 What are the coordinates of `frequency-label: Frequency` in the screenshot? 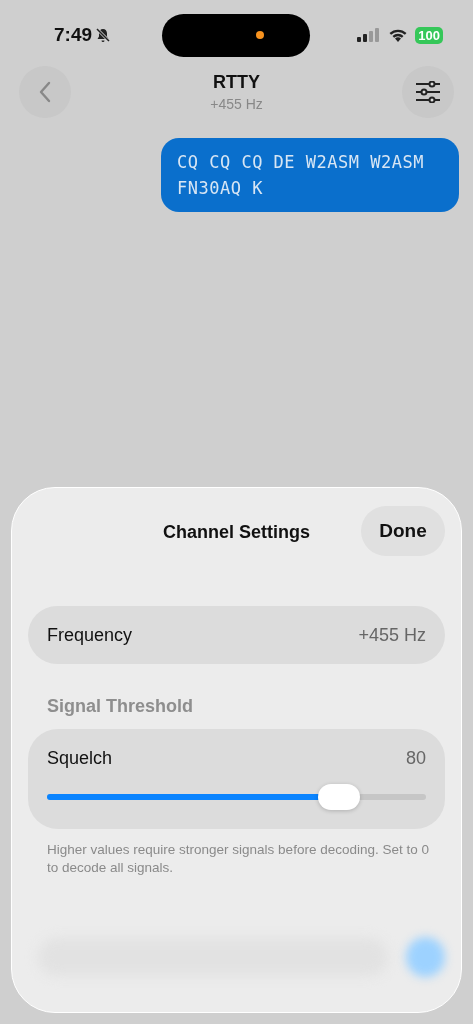 It's located at (90, 635).